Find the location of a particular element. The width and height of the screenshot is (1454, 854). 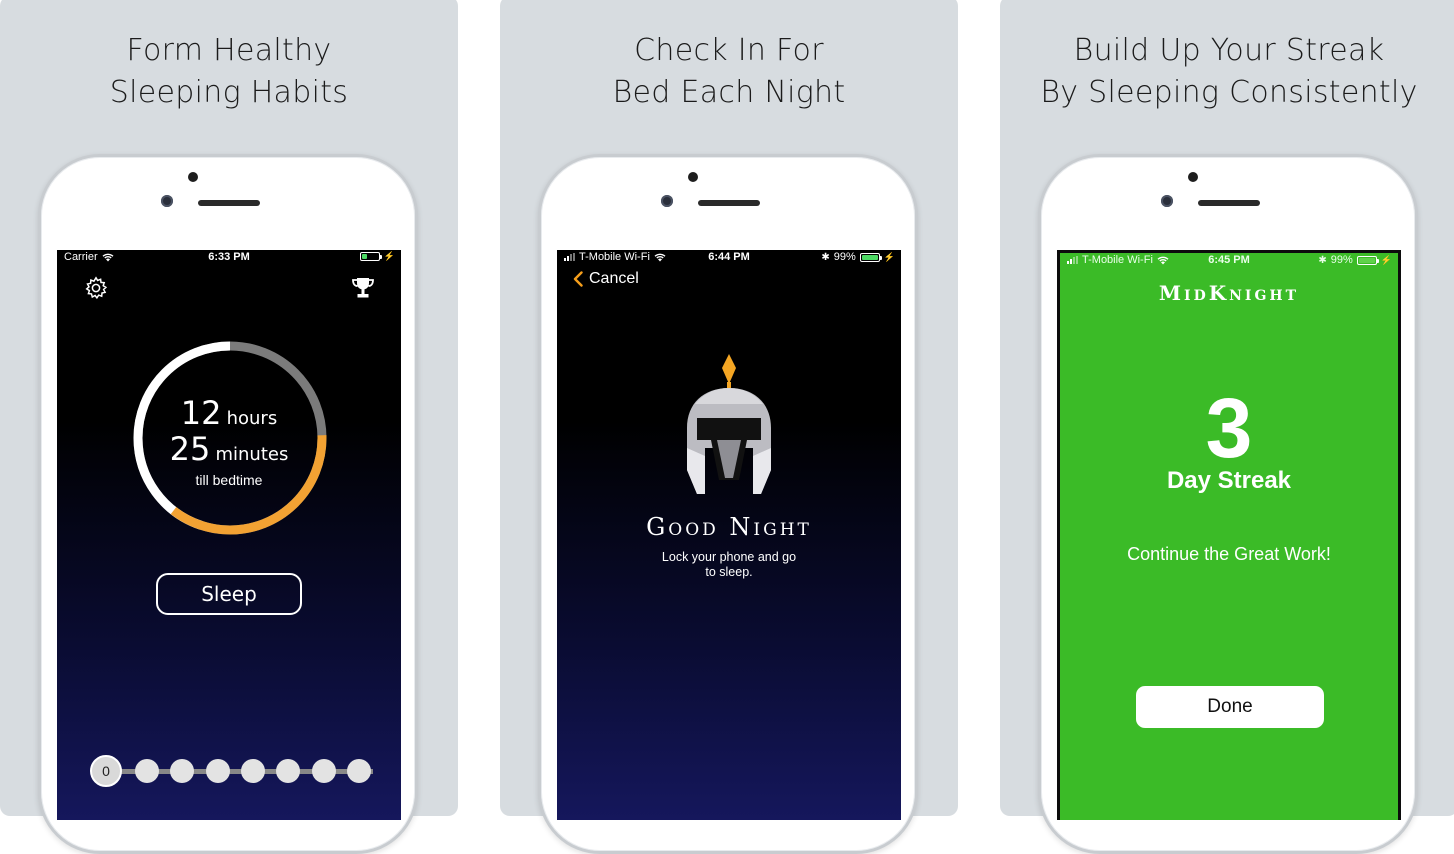

lock-phone-message: Lock your phone and go to sleep. is located at coordinates (729, 564).